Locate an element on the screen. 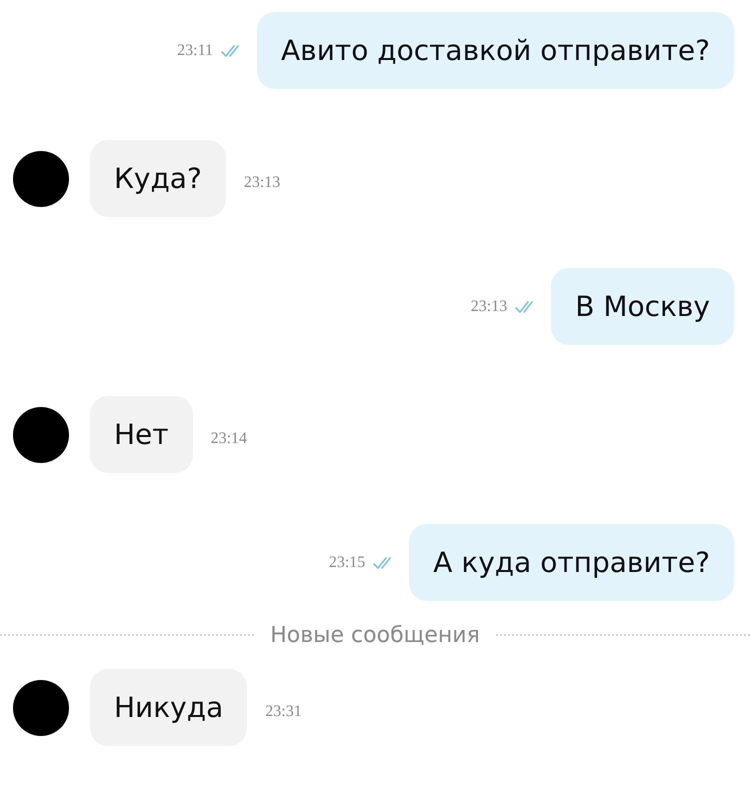 Image resolution: width=750 pixels, height=794 pixels. message-time: 23:15 is located at coordinates (347, 563).